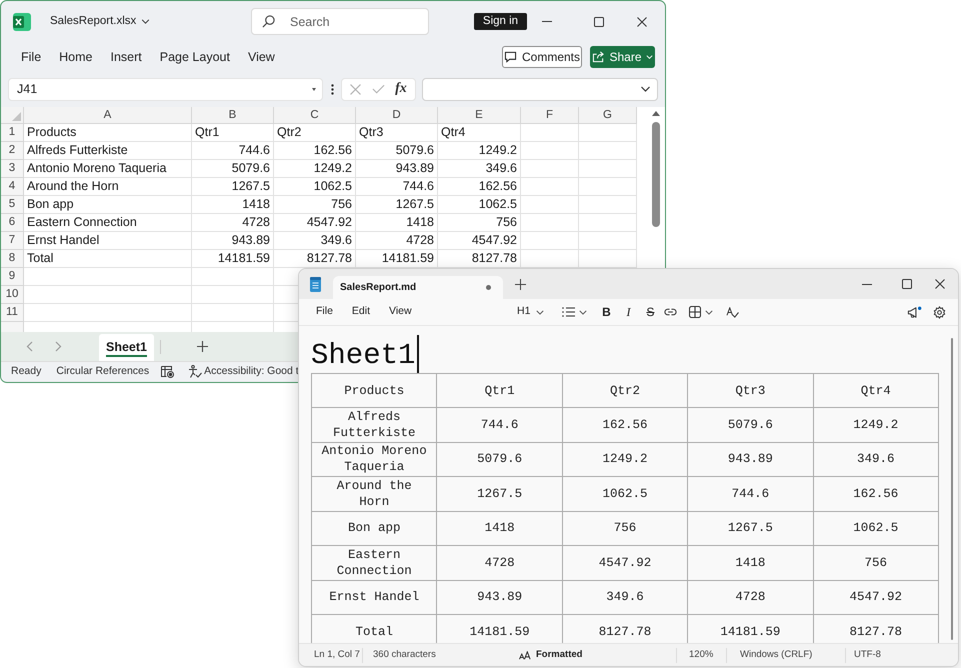 The width and height of the screenshot is (961, 668). I want to click on row-header: 11, so click(12, 313).